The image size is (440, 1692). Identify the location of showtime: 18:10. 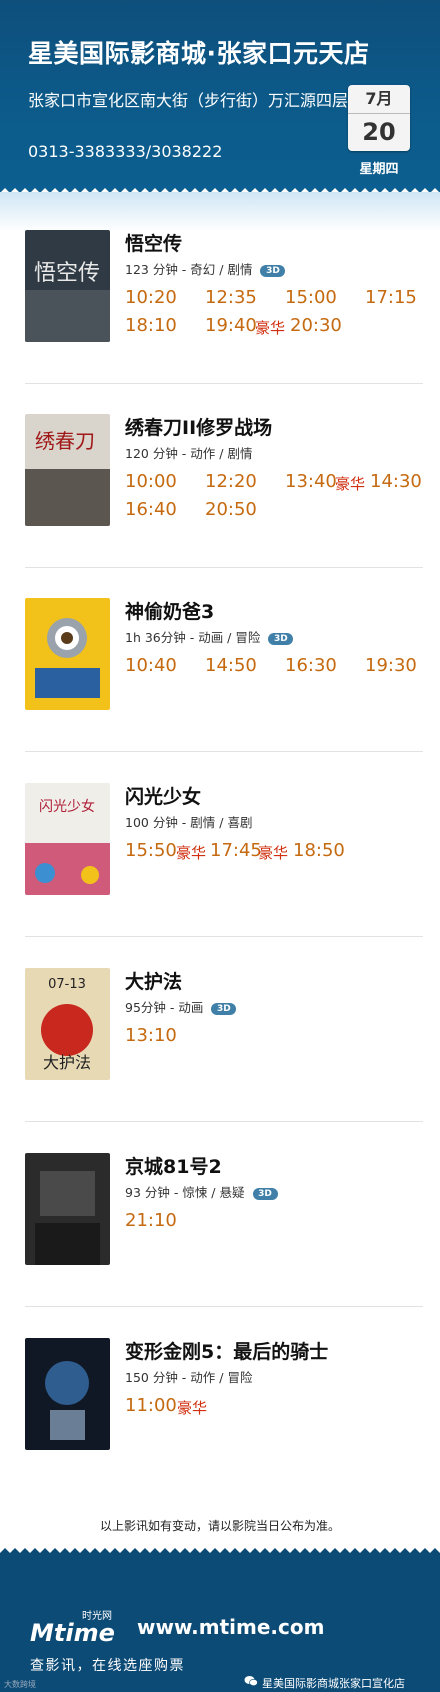
(151, 325).